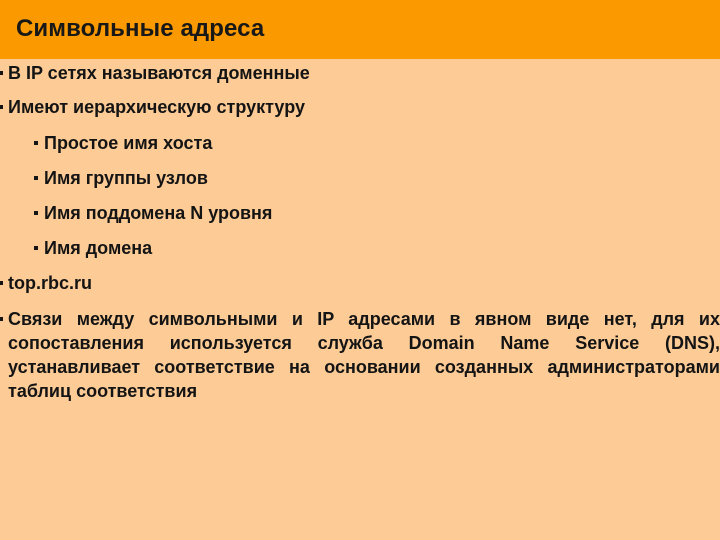  I want to click on list-item-label: Имеют иерархическую структуру, so click(156, 107).